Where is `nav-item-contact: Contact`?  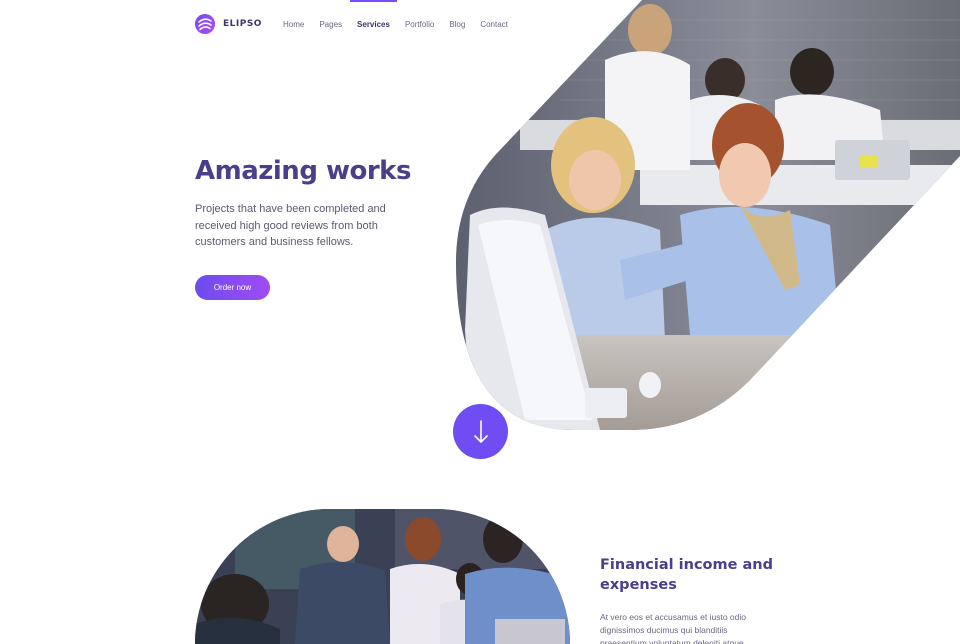
nav-item-contact: Contact is located at coordinates (494, 24).